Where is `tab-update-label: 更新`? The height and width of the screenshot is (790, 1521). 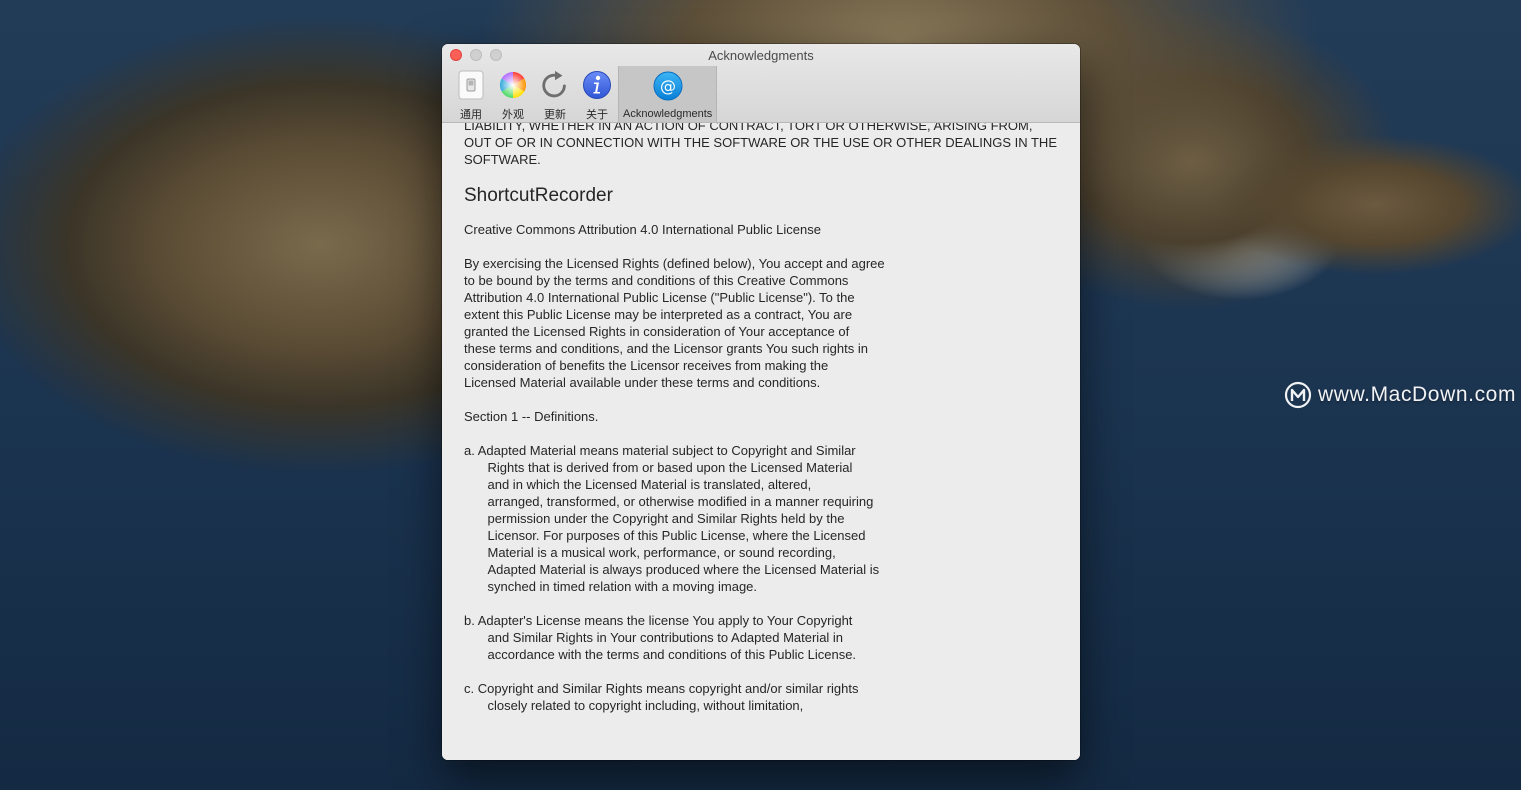 tab-update-label: 更新 is located at coordinates (555, 115).